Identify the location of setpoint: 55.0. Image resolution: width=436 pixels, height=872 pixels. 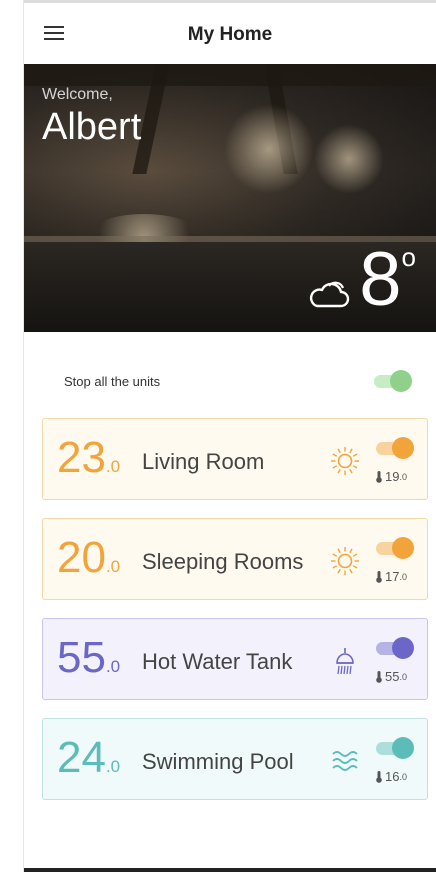
(391, 676).